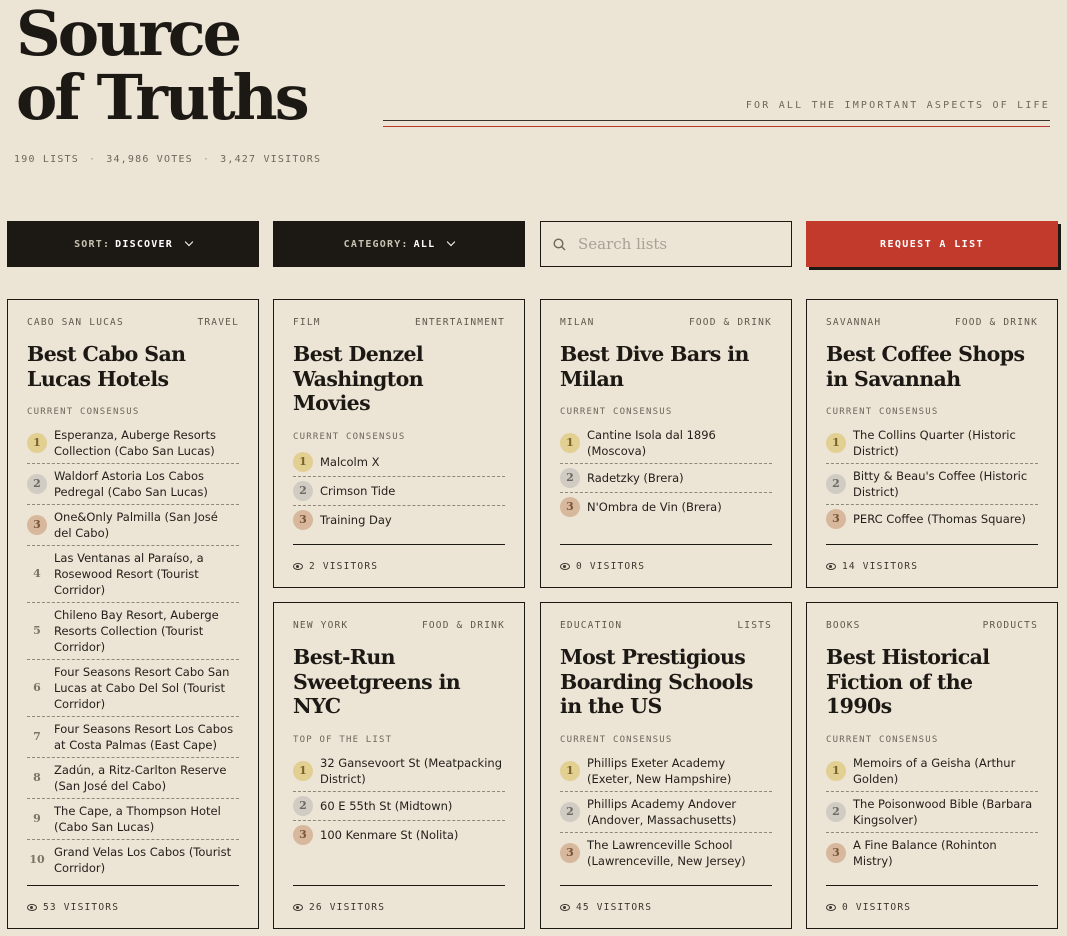  What do you see at coordinates (376, 244) in the screenshot?
I see `category-label: CATEGORY:` at bounding box center [376, 244].